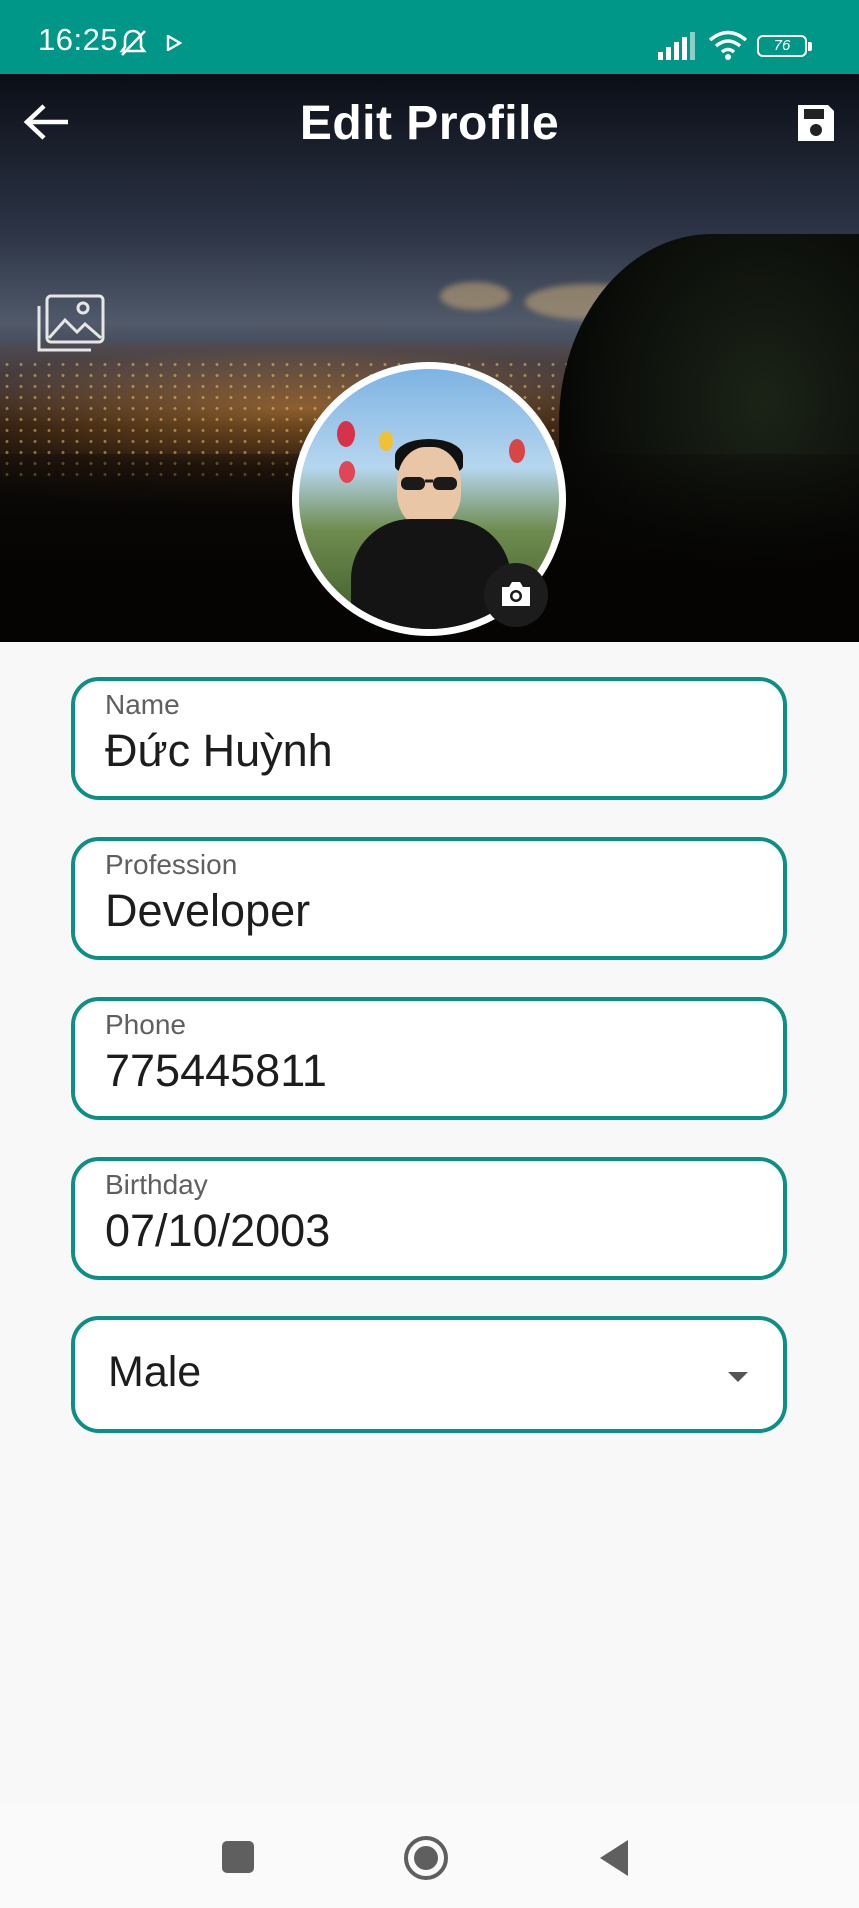 This screenshot has height=1908, width=859. What do you see at coordinates (613, 1858) in the screenshot?
I see `nav-back-button` at bounding box center [613, 1858].